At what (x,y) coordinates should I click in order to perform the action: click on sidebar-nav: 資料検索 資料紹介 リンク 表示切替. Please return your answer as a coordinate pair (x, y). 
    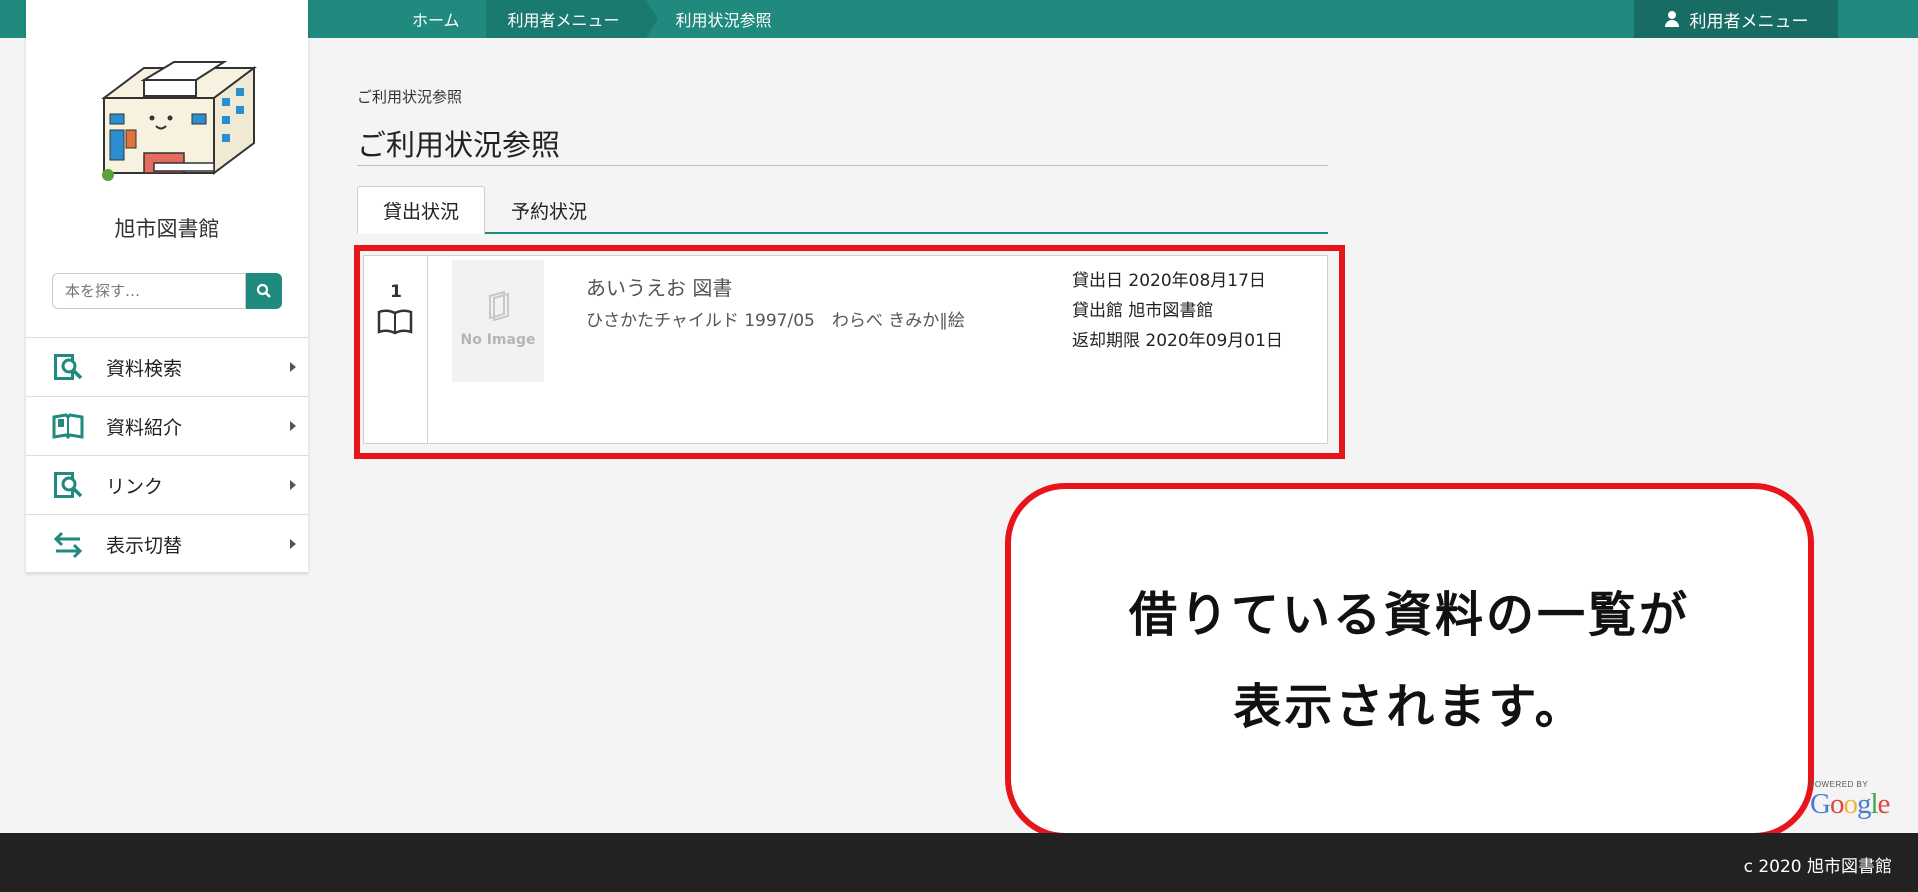
    Looking at the image, I should click on (167, 455).